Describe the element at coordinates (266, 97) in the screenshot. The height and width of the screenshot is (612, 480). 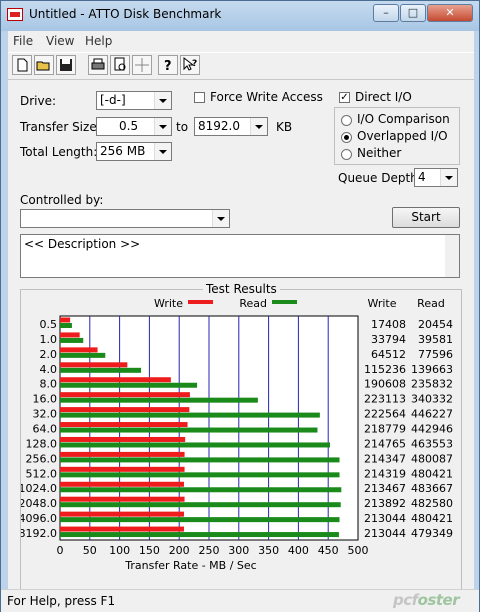
I see `force-write-label: Force Write Access` at that location.